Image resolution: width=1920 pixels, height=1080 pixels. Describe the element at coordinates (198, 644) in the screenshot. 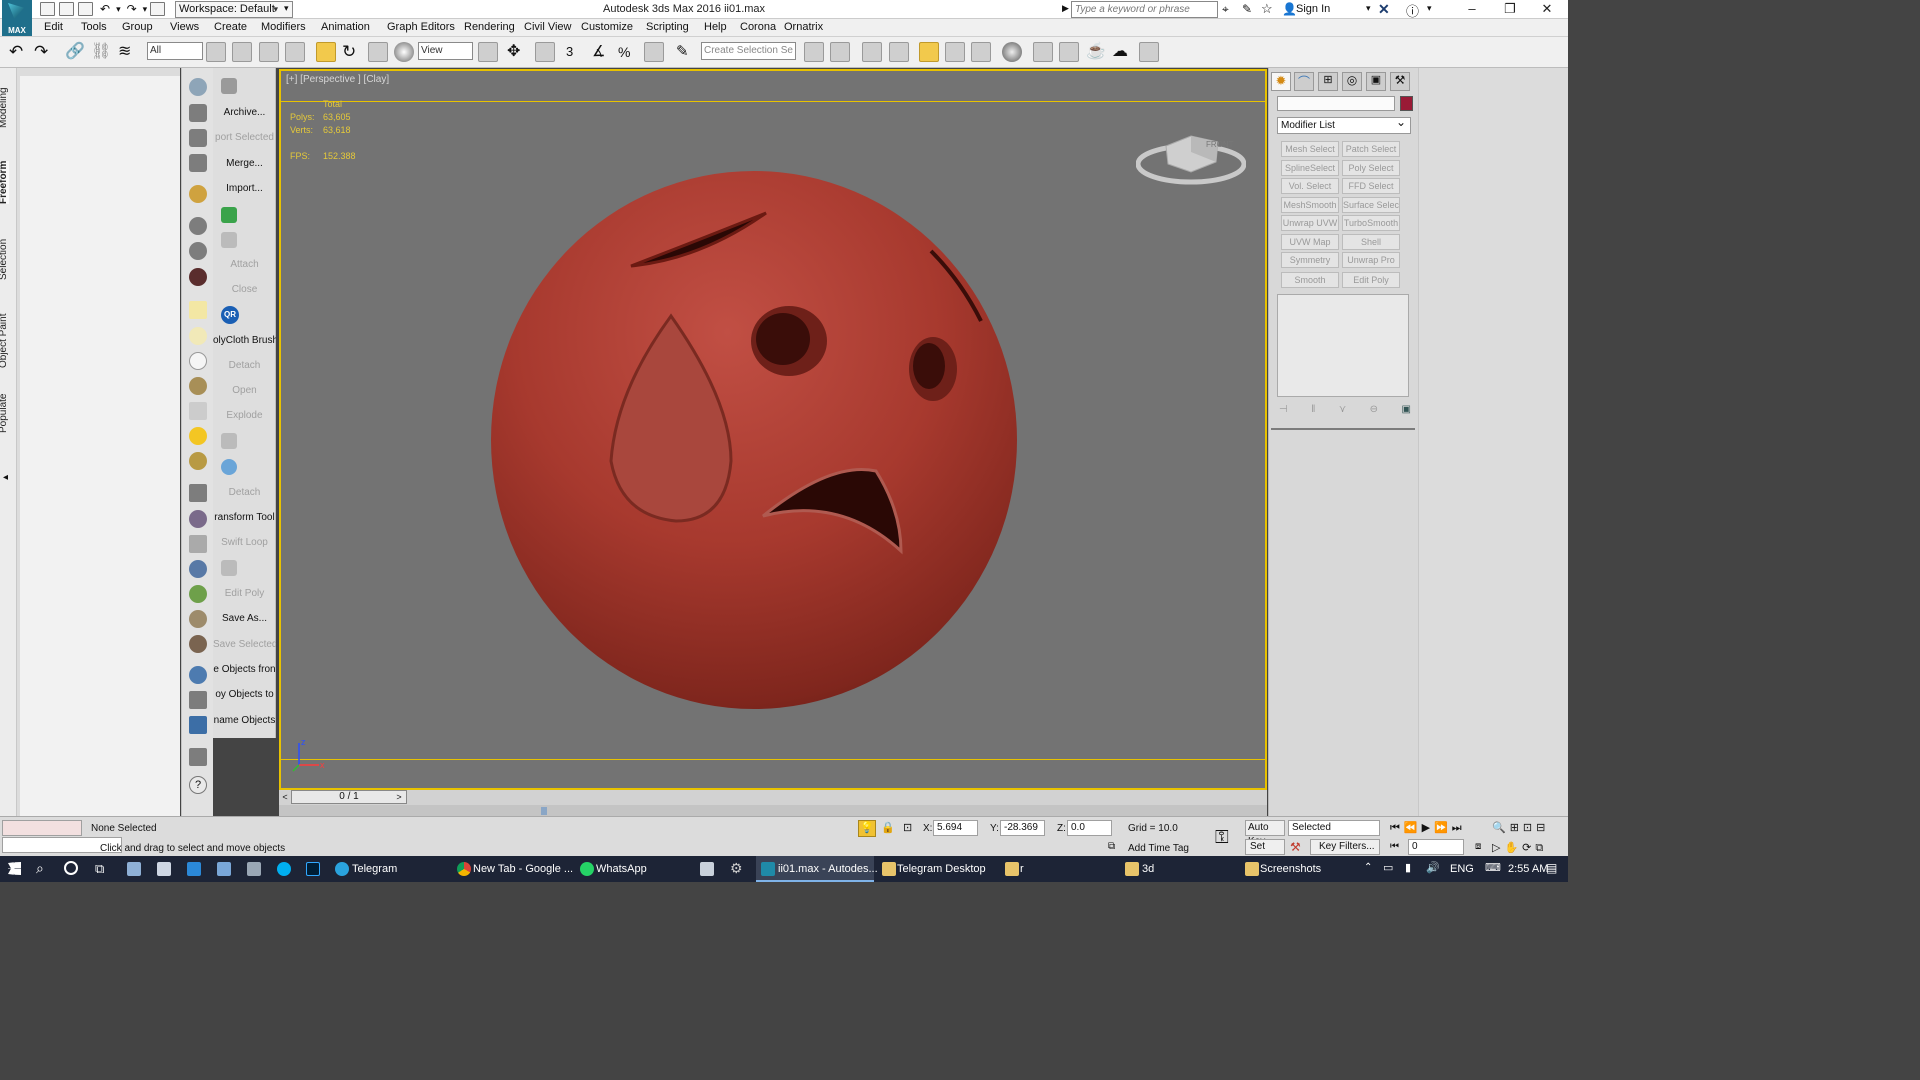

I see `texture-icon` at that location.